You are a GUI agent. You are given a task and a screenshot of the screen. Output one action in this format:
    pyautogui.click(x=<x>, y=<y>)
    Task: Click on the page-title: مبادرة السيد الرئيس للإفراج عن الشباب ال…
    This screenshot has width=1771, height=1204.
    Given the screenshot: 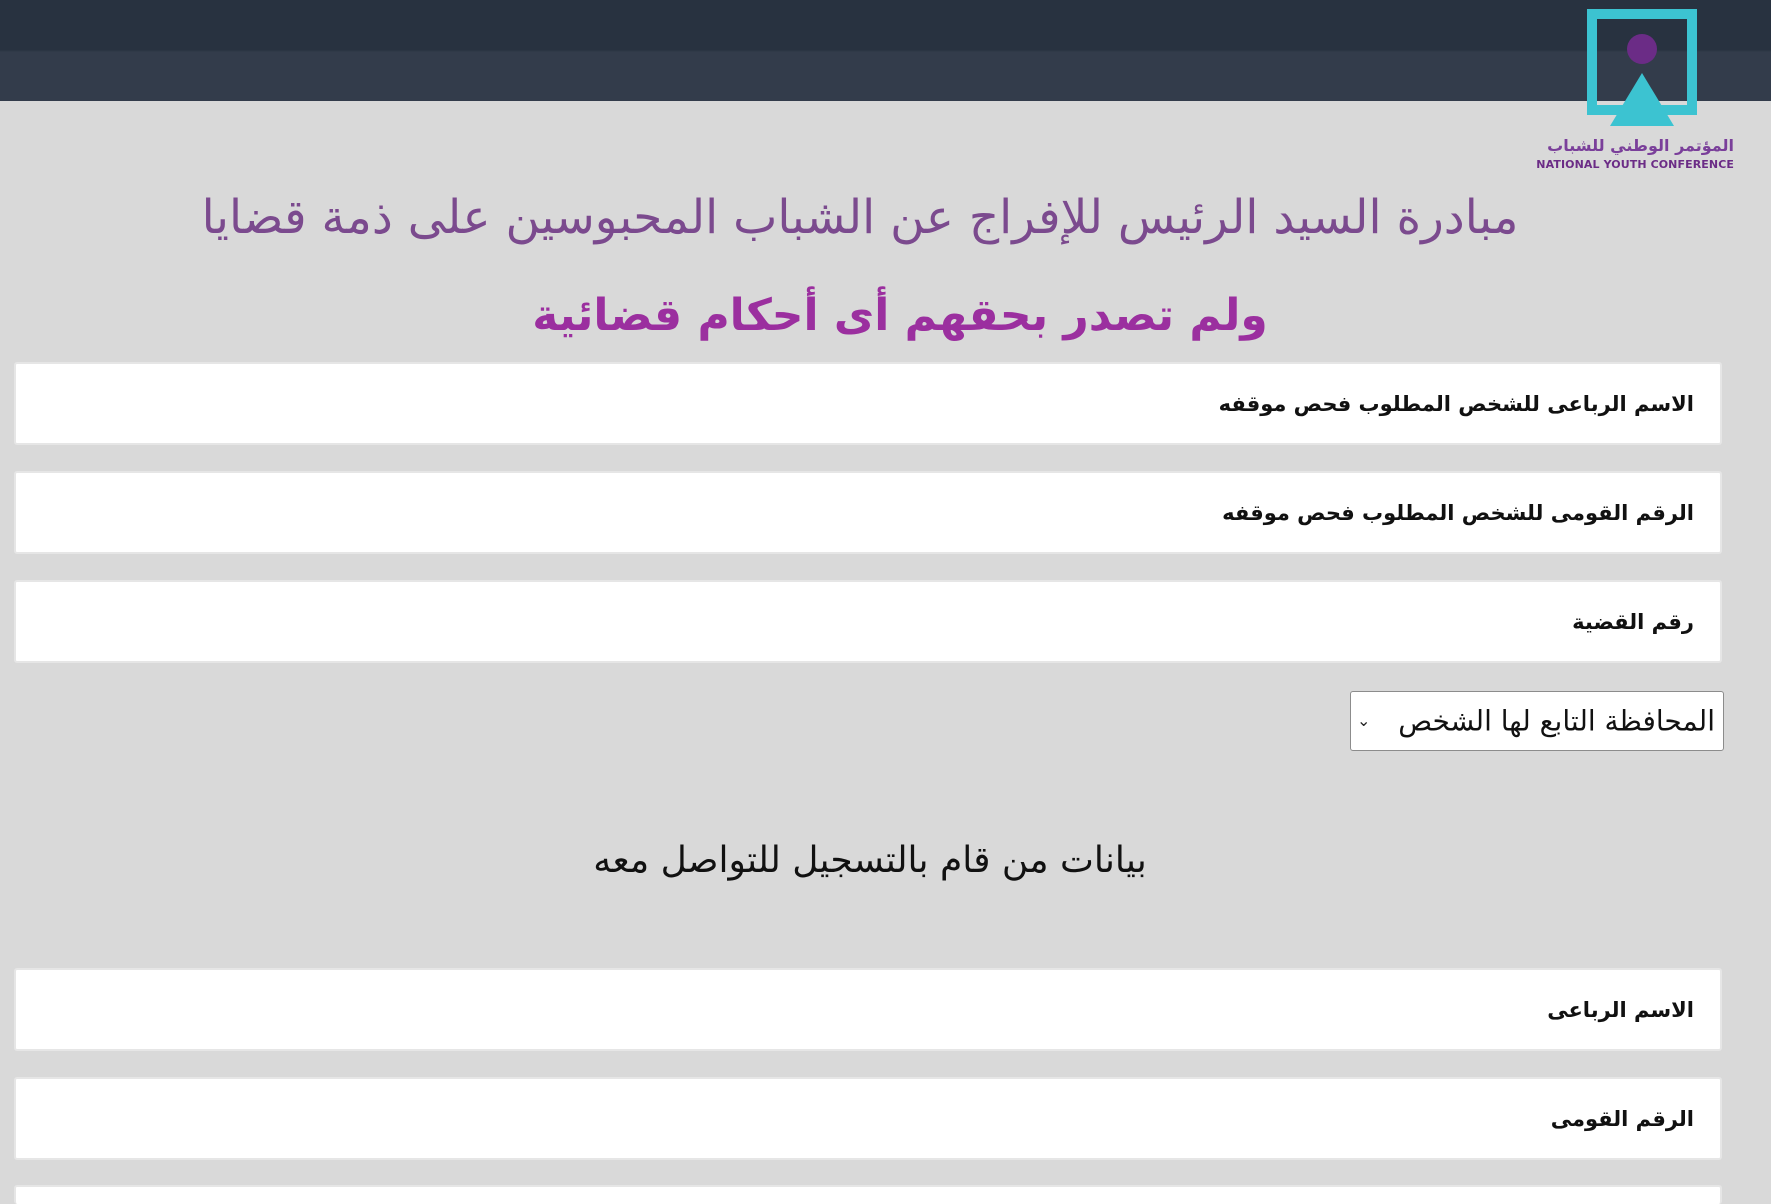 What is the action you would take?
    pyautogui.click(x=860, y=217)
    